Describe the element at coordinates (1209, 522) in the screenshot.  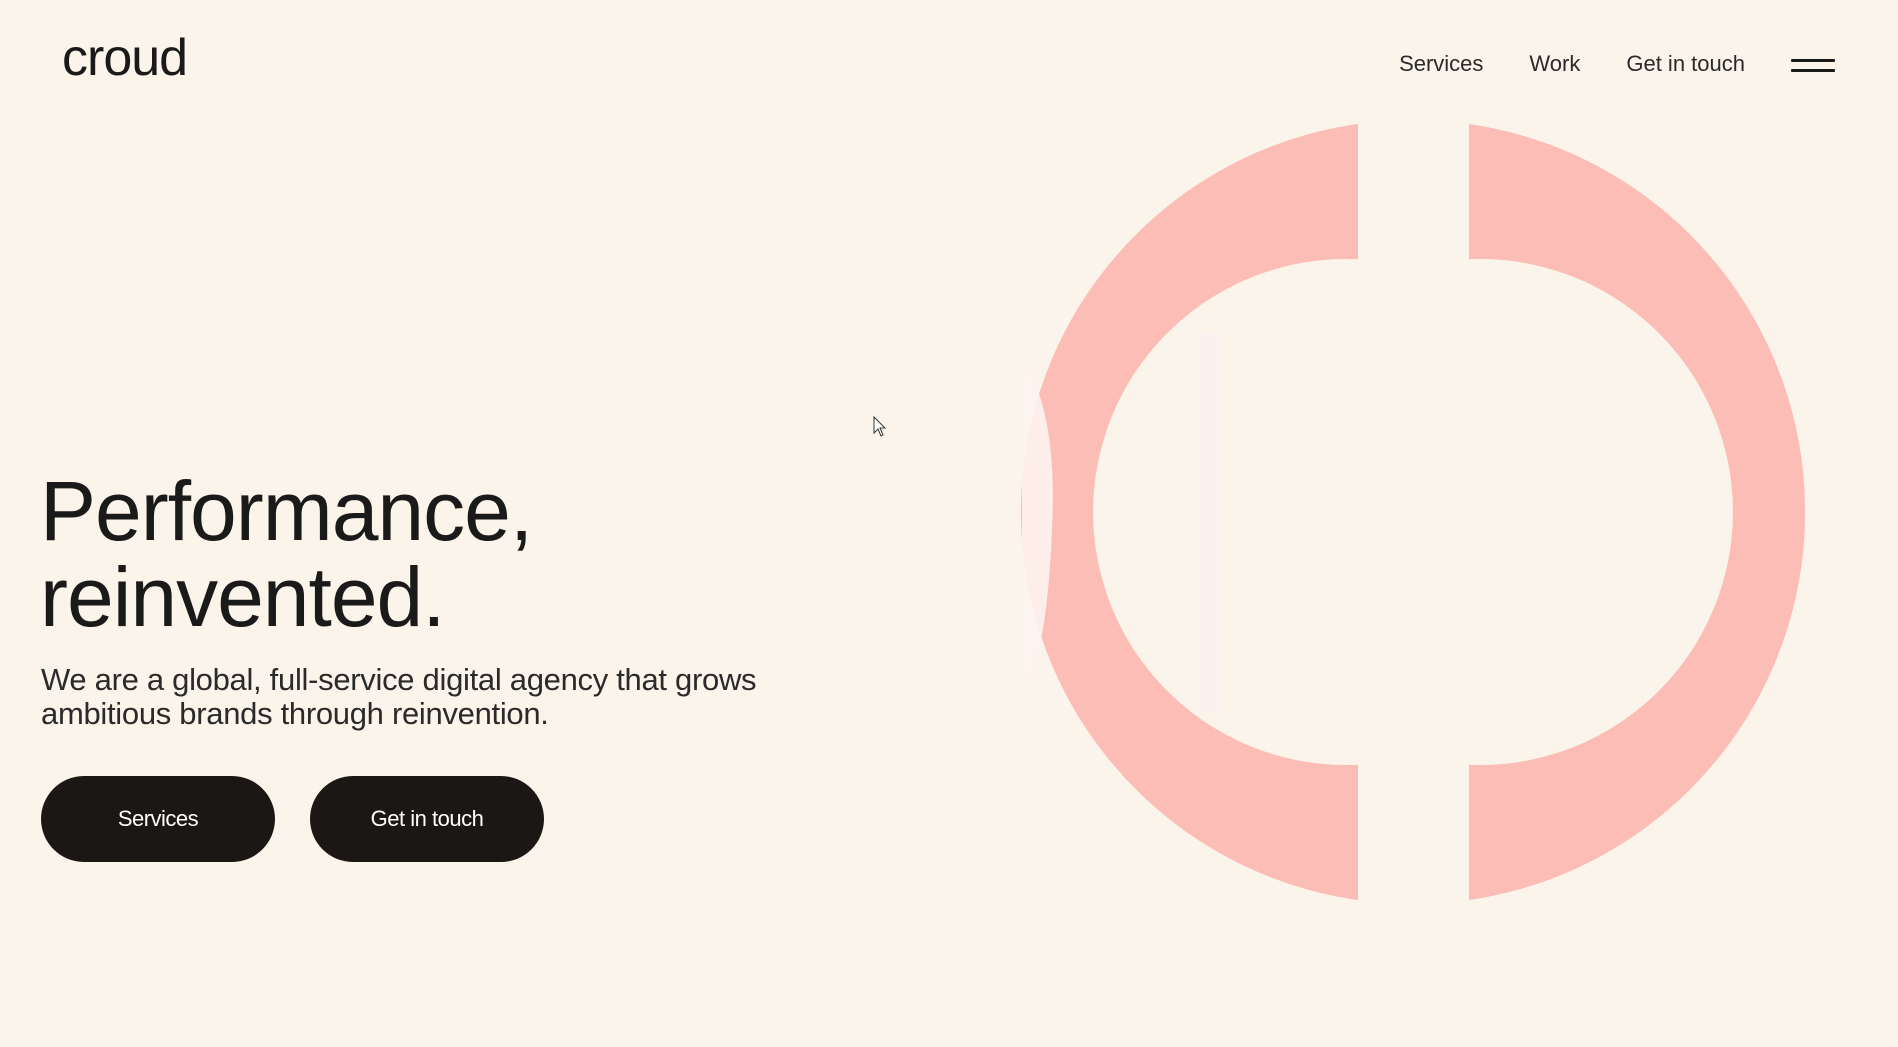
I see `ghost-shape` at that location.